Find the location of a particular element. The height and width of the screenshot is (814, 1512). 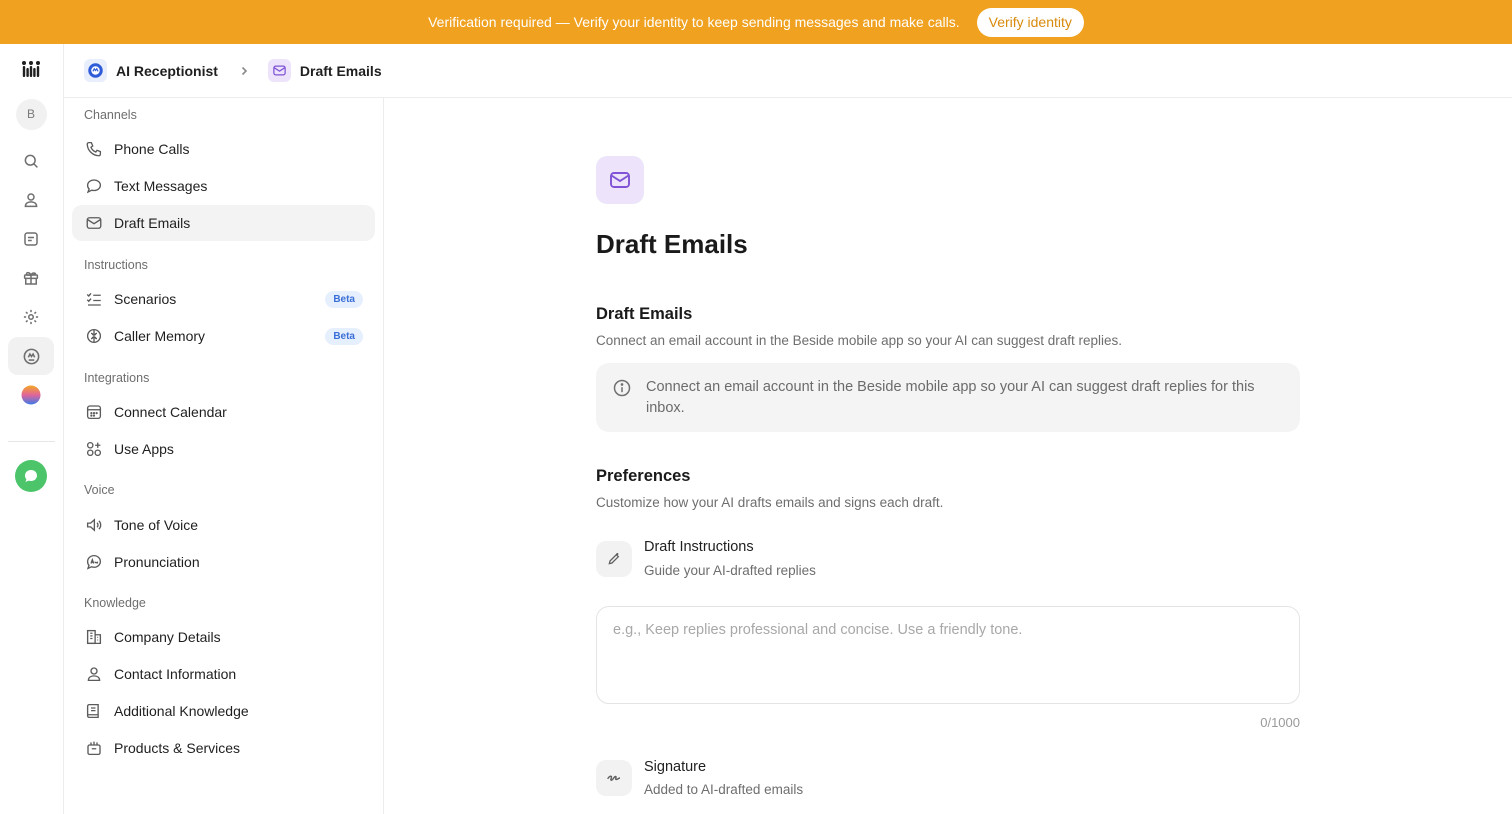

phone-icon is located at coordinates (93, 149).